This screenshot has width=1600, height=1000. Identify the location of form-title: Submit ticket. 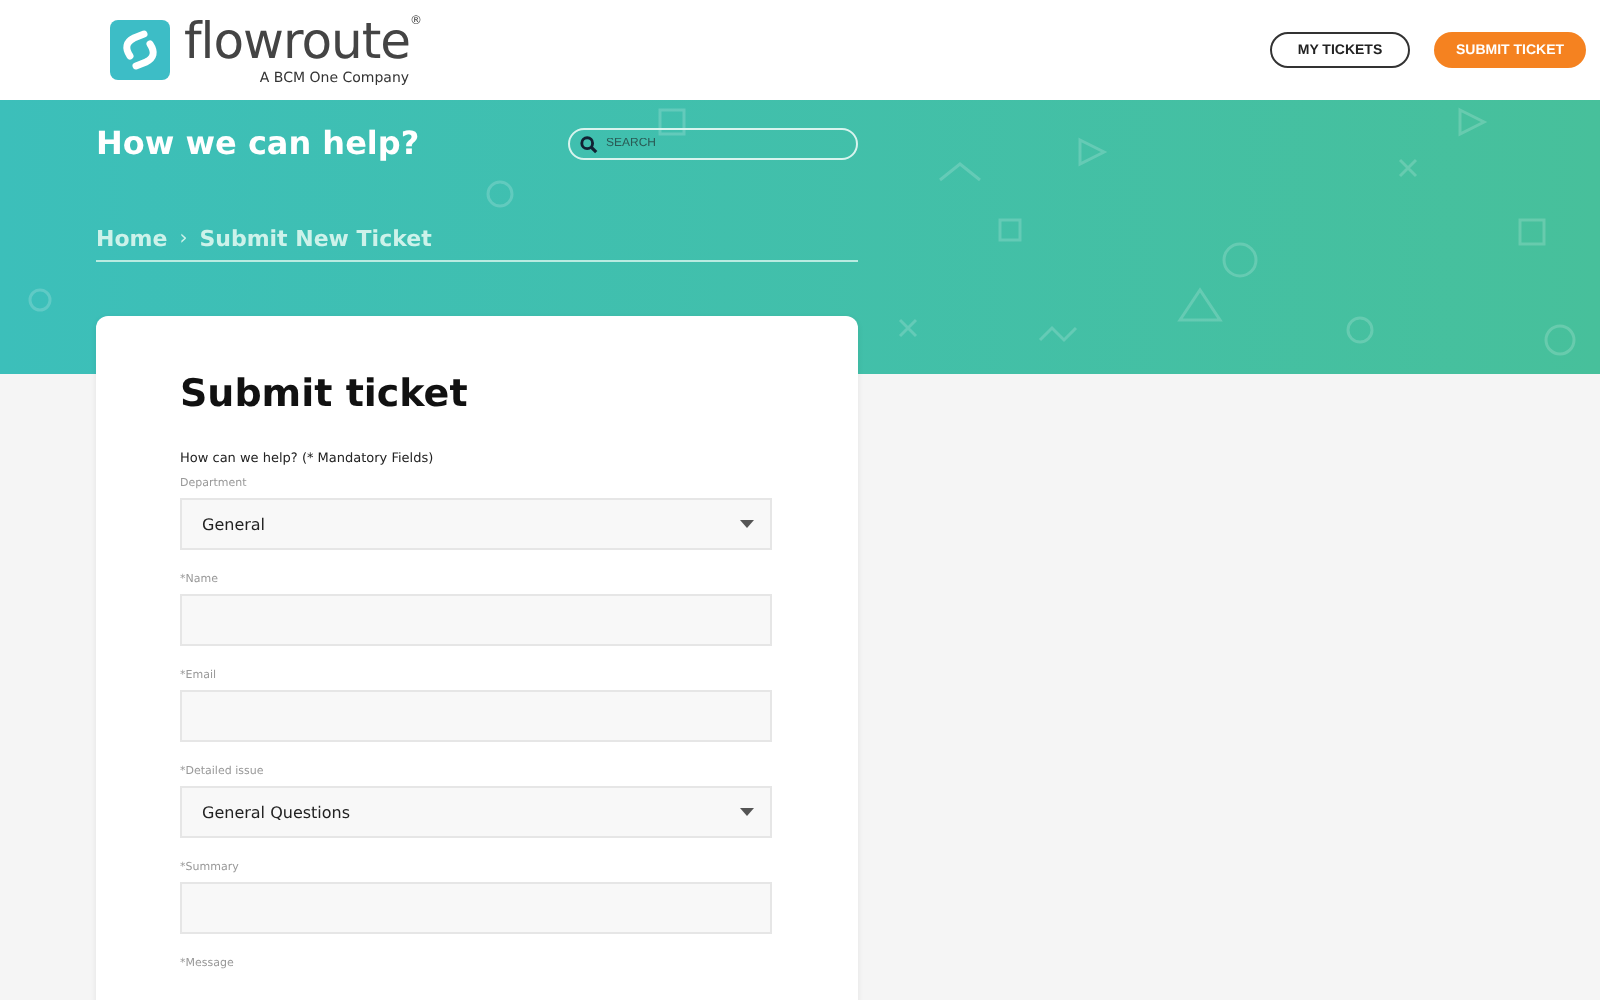
(325, 394).